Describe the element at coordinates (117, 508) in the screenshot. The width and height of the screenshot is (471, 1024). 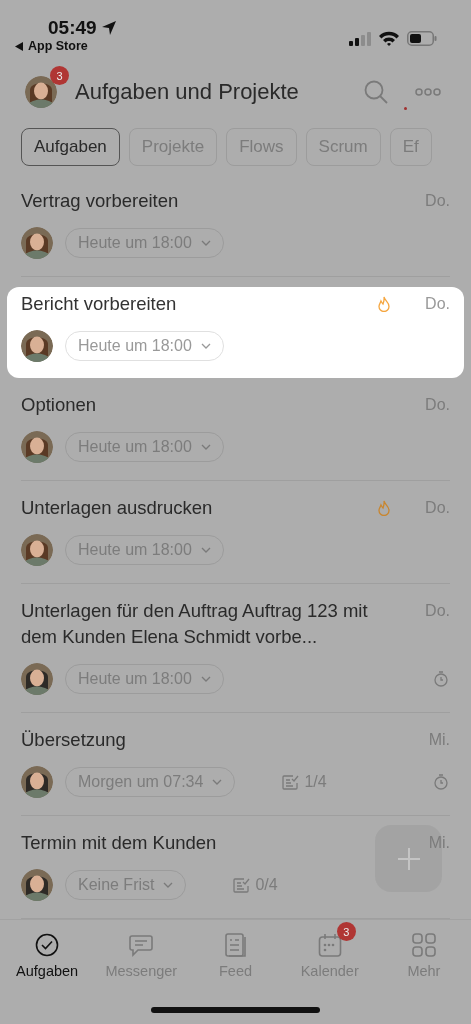
I see `task-title: Unterlagen ausdrucken` at that location.